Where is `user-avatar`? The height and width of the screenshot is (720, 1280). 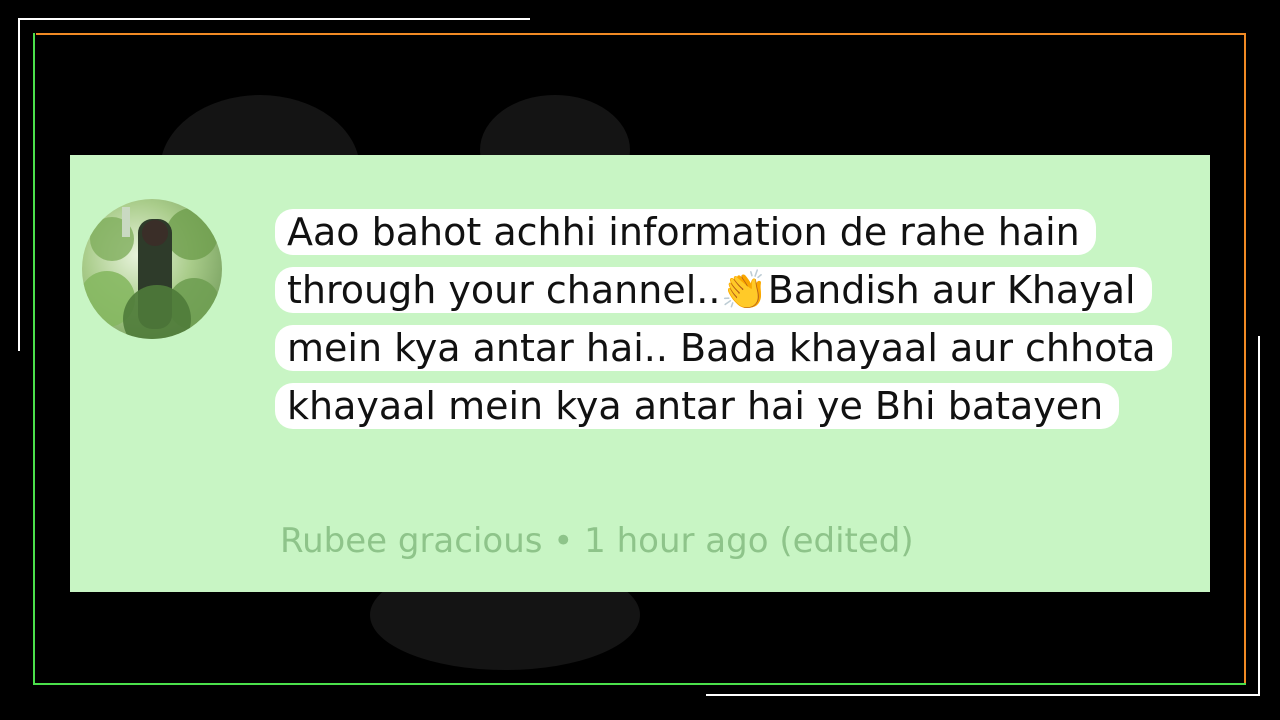
user-avatar is located at coordinates (152, 269).